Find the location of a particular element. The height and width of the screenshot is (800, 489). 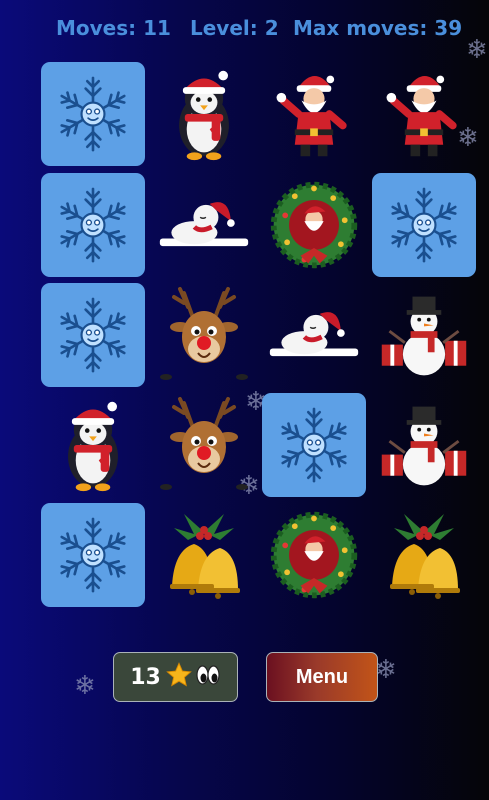

max-moves-counter: Max moves: 39 is located at coordinates (378, 28).